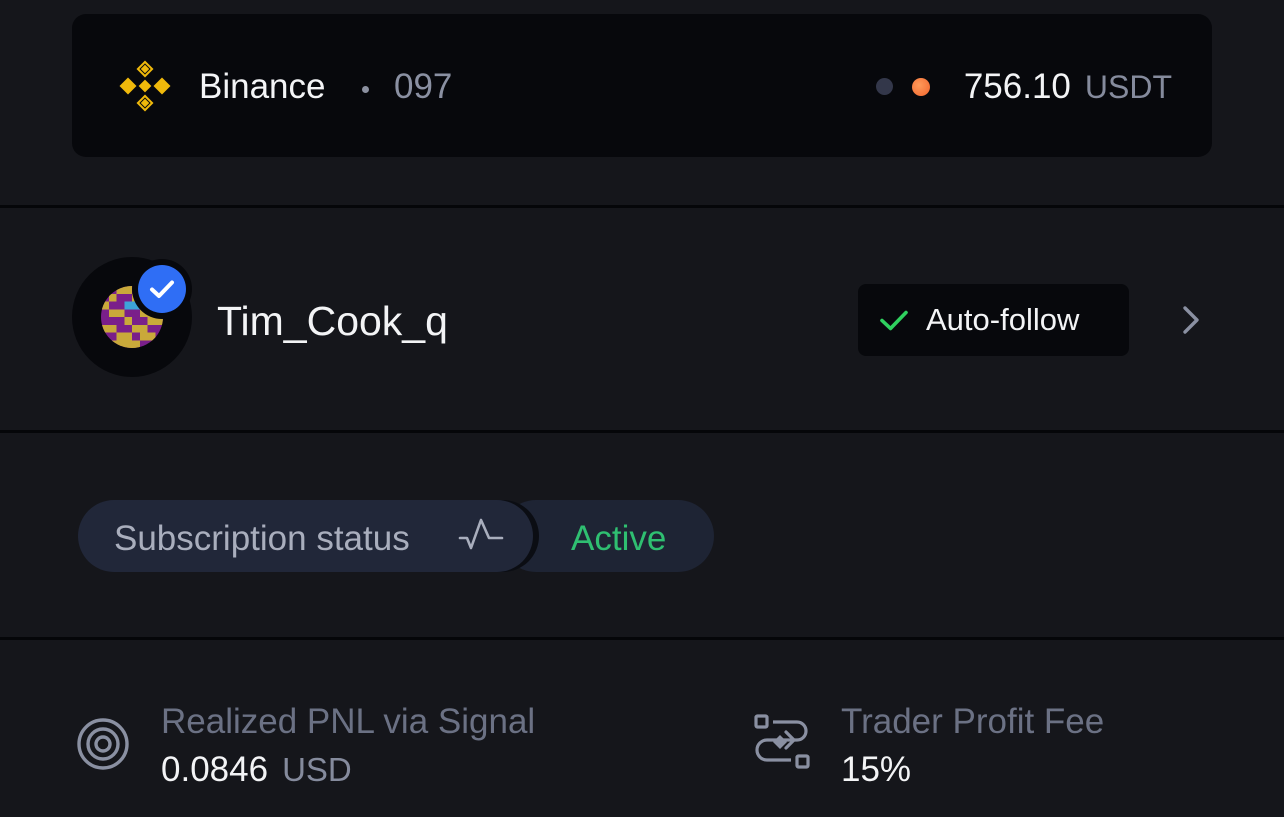 This screenshot has height=817, width=1284. I want to click on verified-badge, so click(162, 289).